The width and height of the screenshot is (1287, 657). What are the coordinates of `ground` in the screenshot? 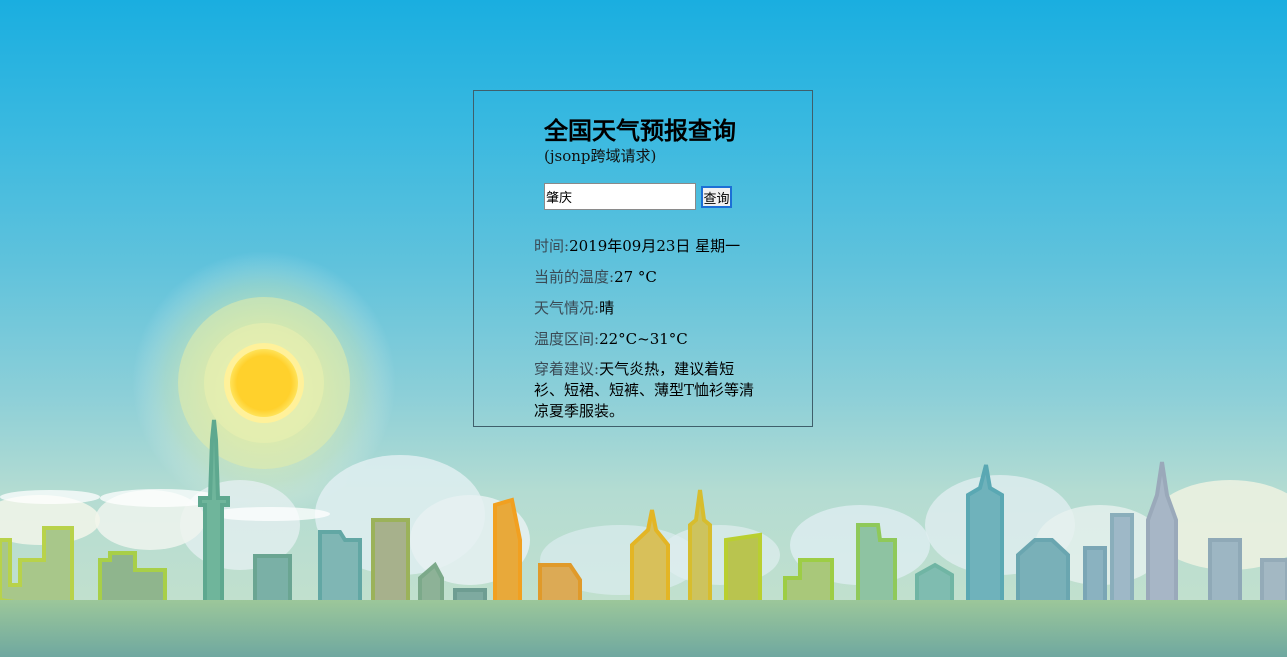 It's located at (643, 628).